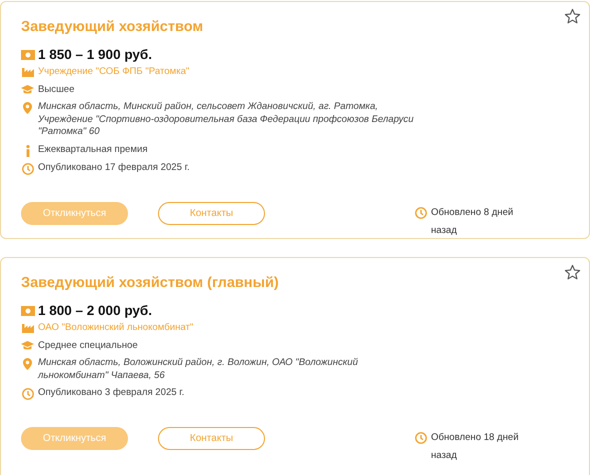  Describe the element at coordinates (475, 447) in the screenshot. I see `updated-text: Обновлено 18 дней назад` at that location.